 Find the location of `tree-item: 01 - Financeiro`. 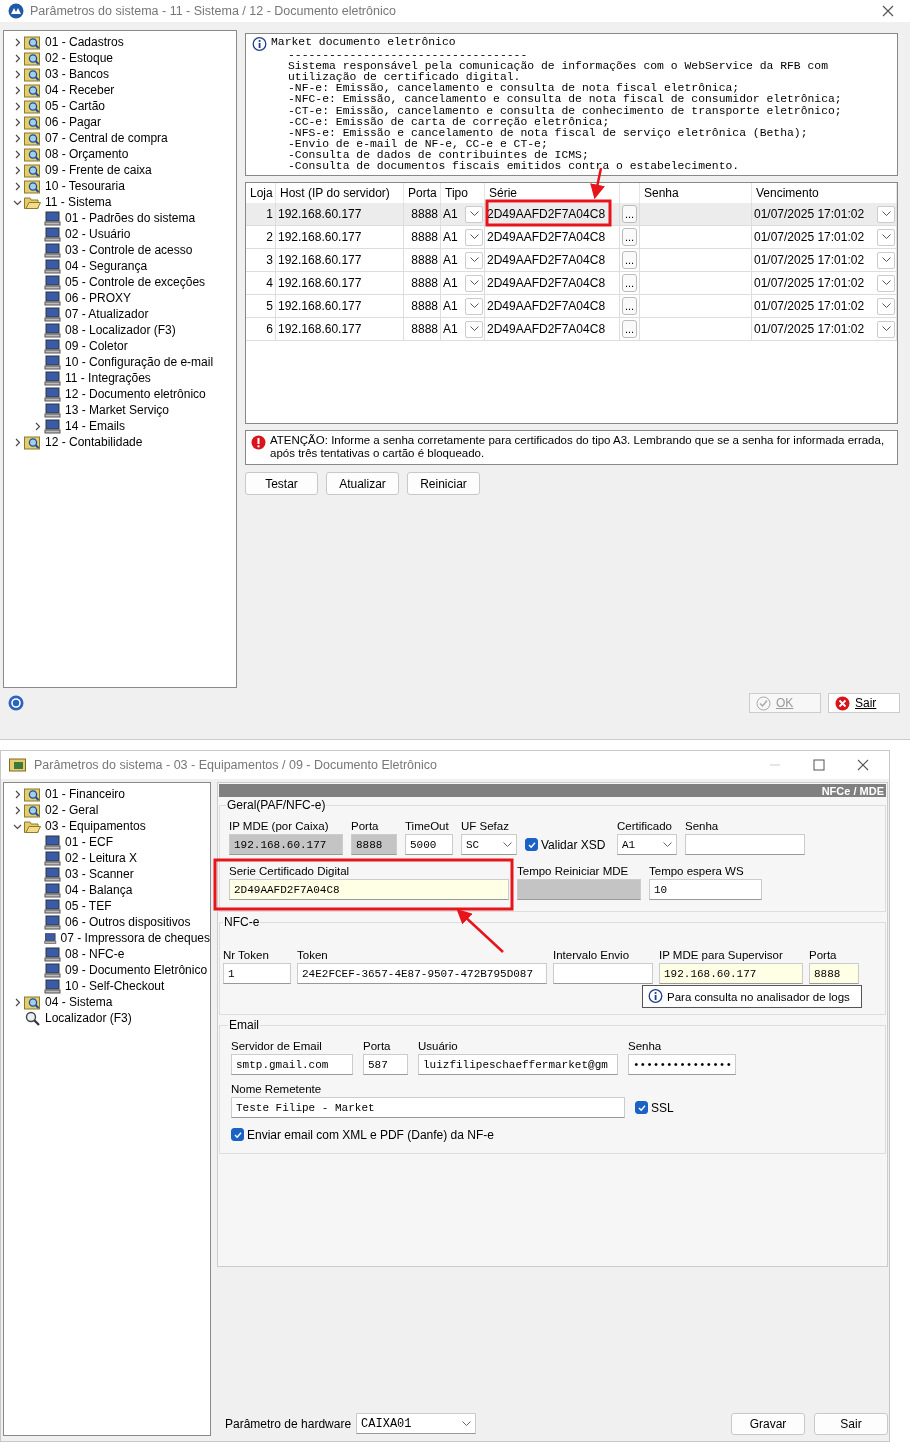

tree-item: 01 - Financeiro is located at coordinates (85, 794).